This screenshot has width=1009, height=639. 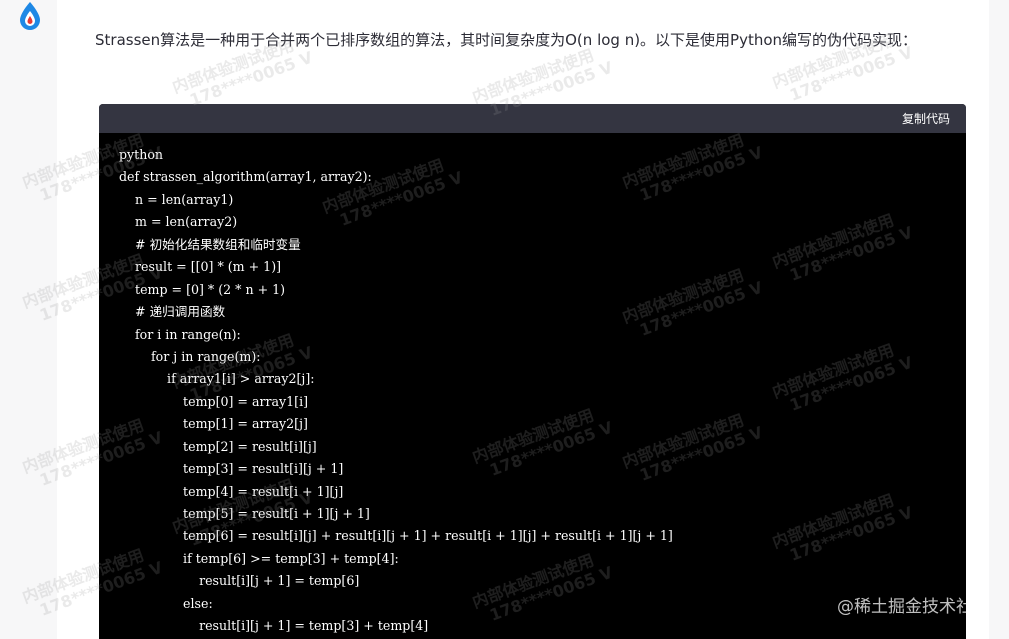 What do you see at coordinates (245, 177) in the screenshot?
I see `code-line: def strassen_algorithm(array1, array2):` at bounding box center [245, 177].